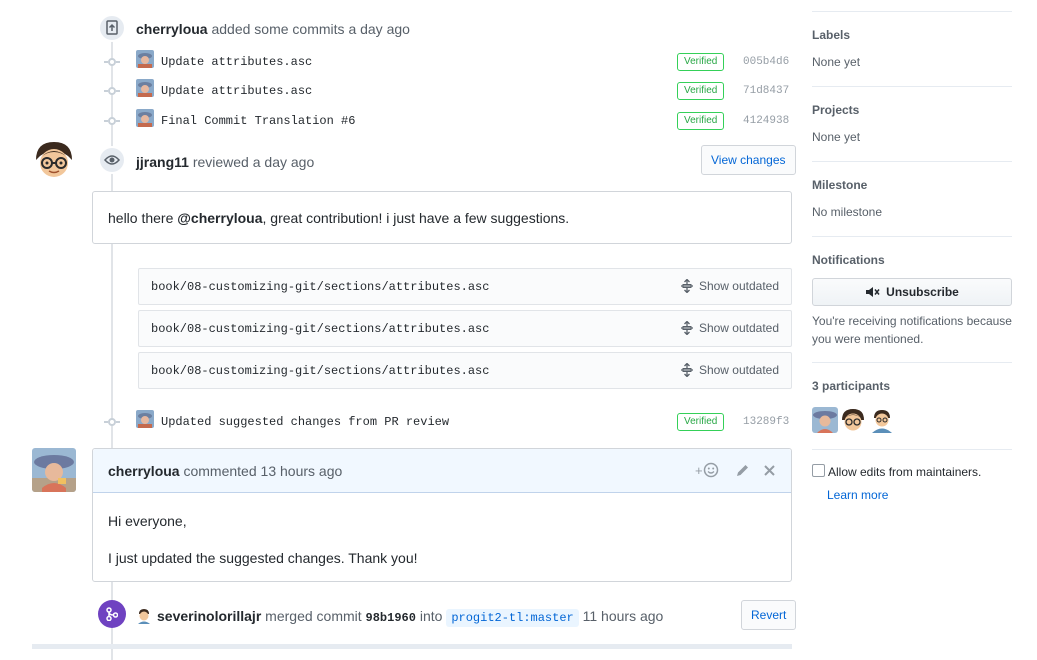  What do you see at coordinates (836, 110) in the screenshot?
I see `projects-title: Projects` at bounding box center [836, 110].